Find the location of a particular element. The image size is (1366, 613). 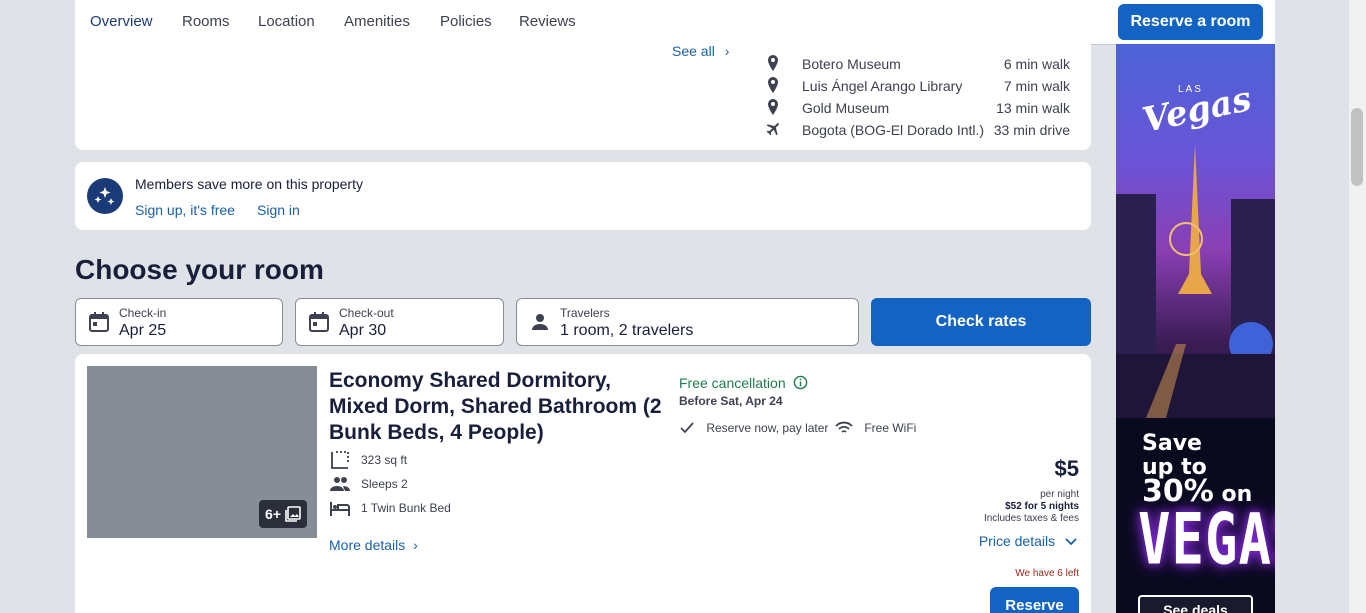

perk-wifi: Free WiFi is located at coordinates (875, 428).